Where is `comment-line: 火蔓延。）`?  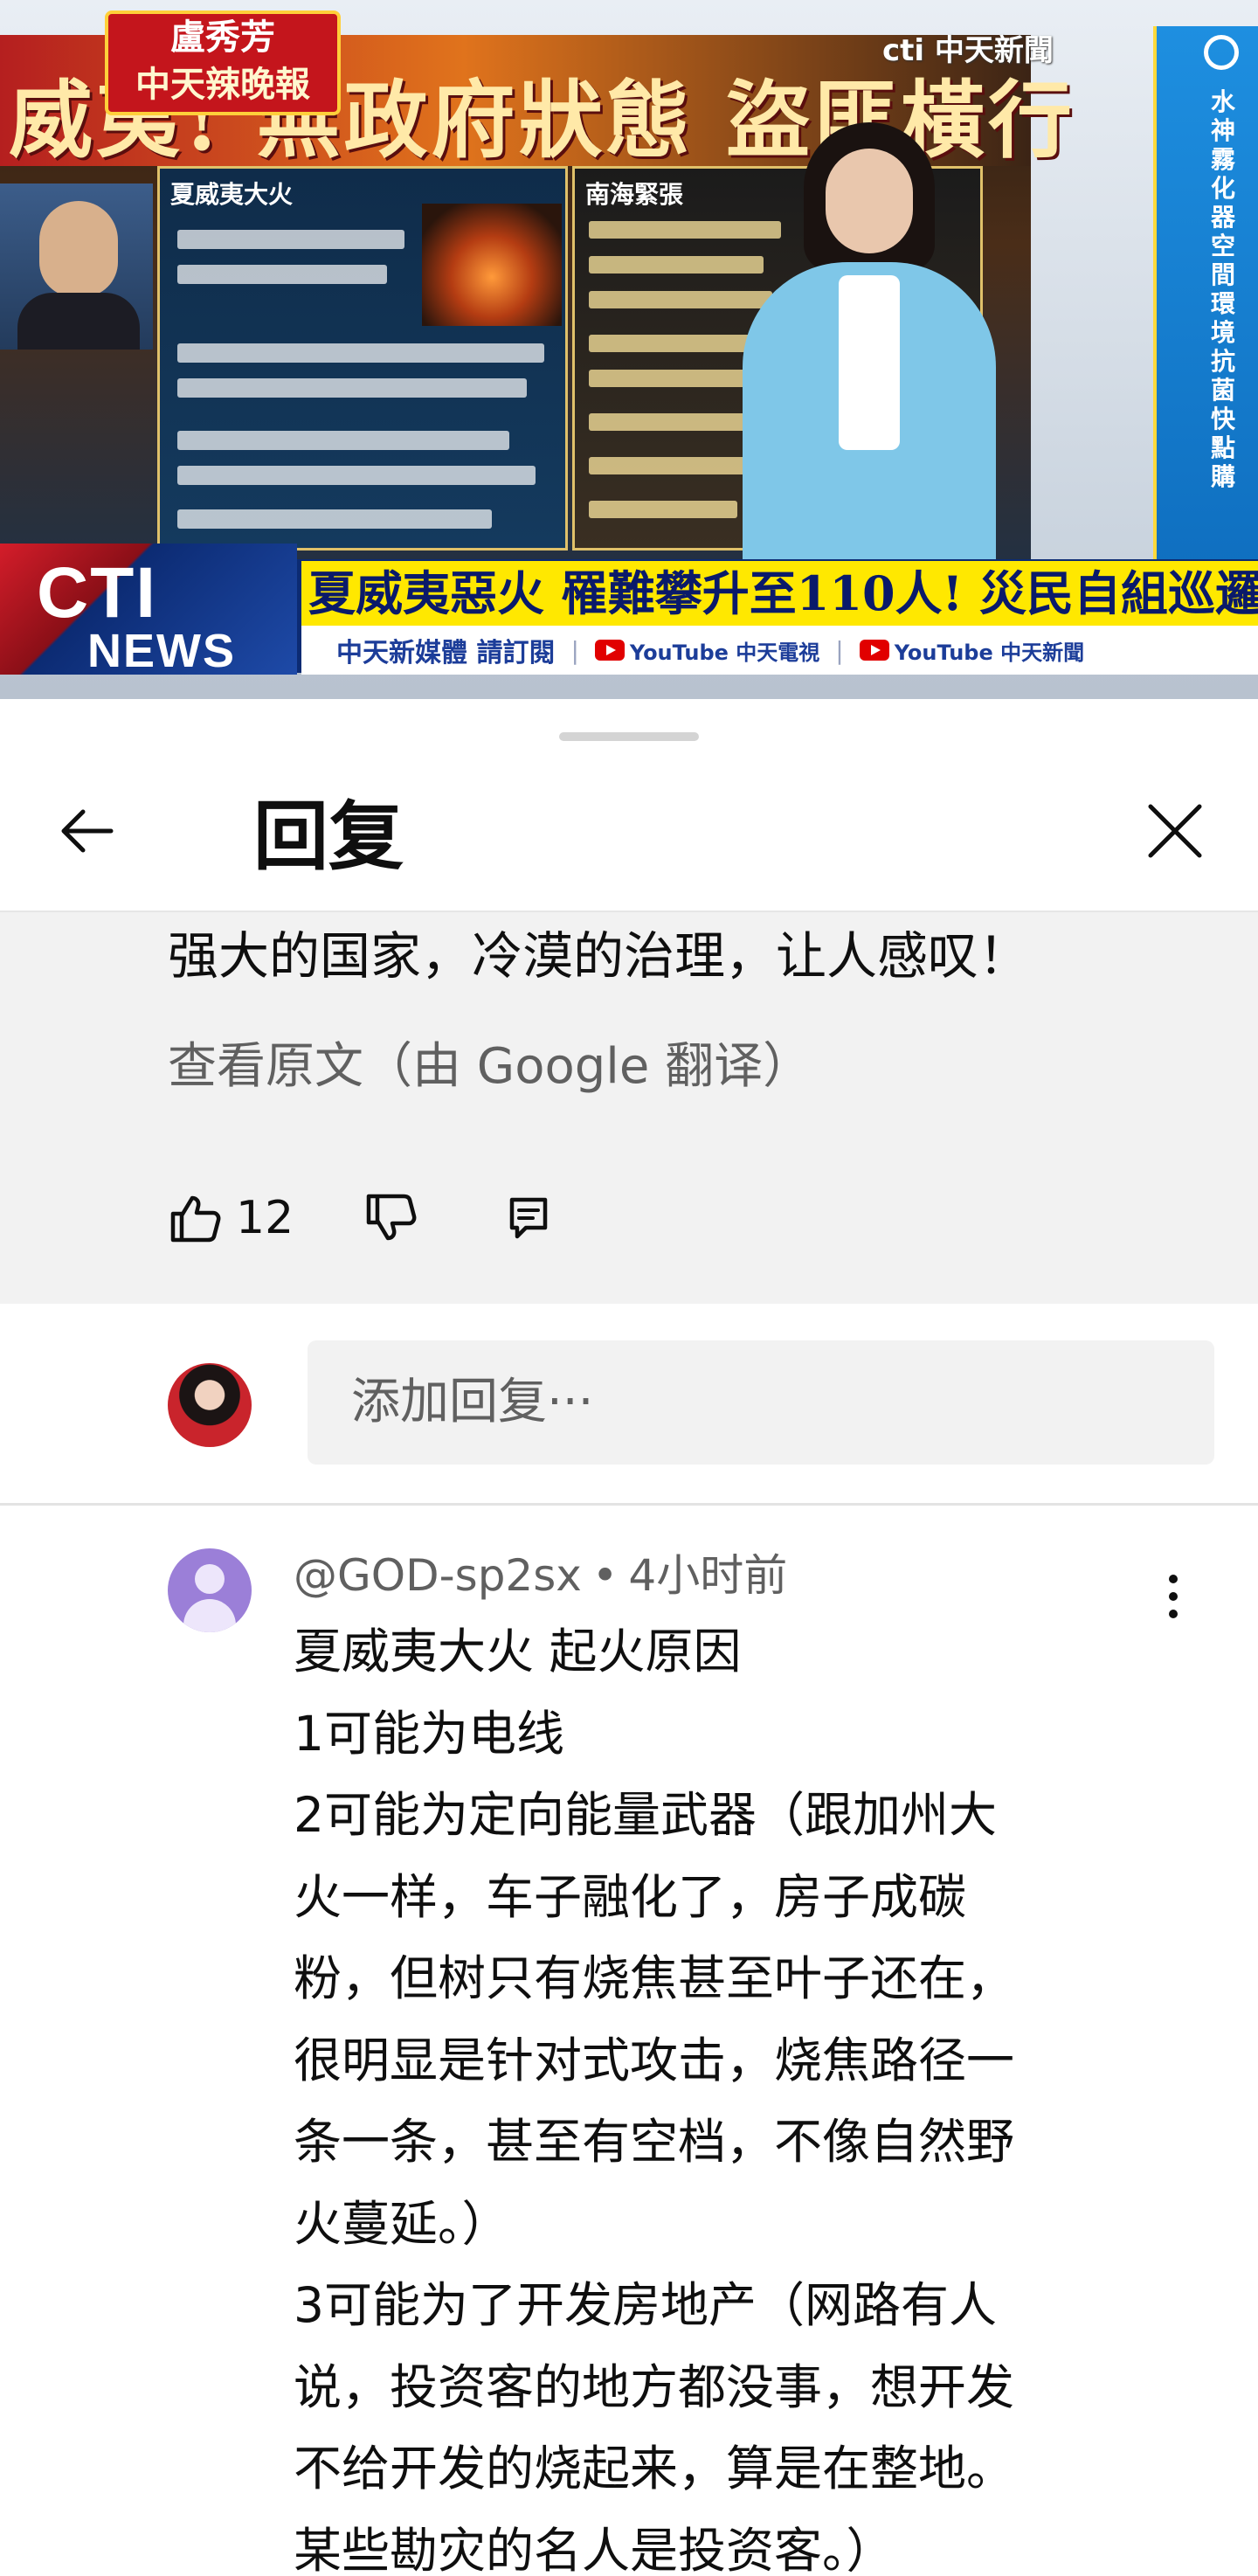 comment-line: 火蔓延。） is located at coordinates (402, 2223).